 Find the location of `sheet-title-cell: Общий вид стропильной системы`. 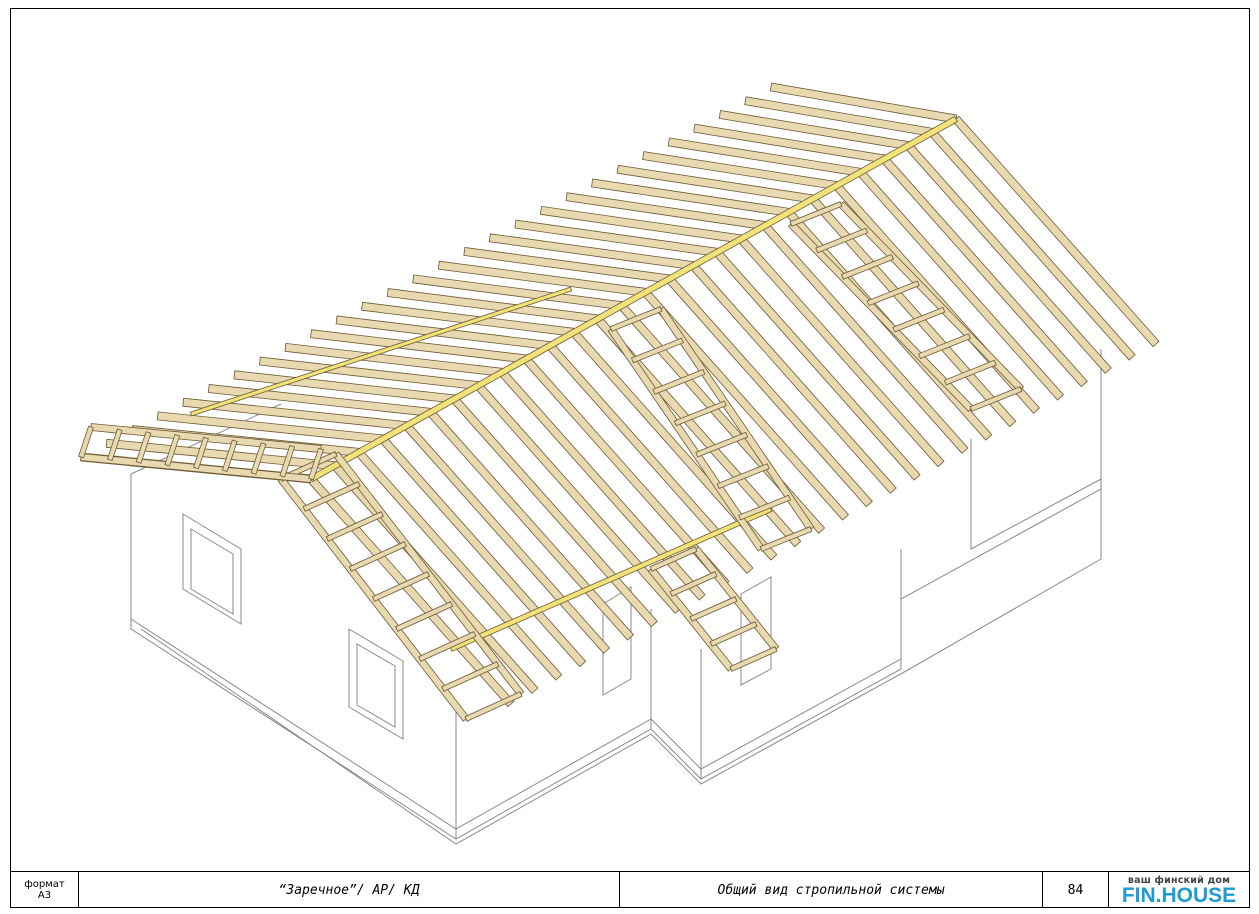

sheet-title-cell: Общий вид стропильной системы is located at coordinates (831, 890).